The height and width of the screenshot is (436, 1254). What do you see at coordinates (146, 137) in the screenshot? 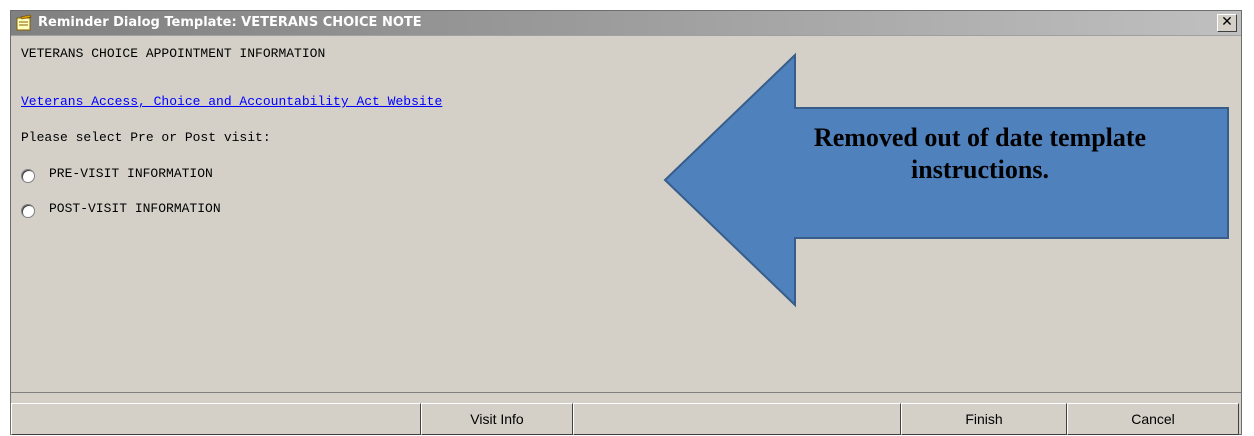
I see `visit-type-prompt: Please select Pre or Post visit:` at bounding box center [146, 137].